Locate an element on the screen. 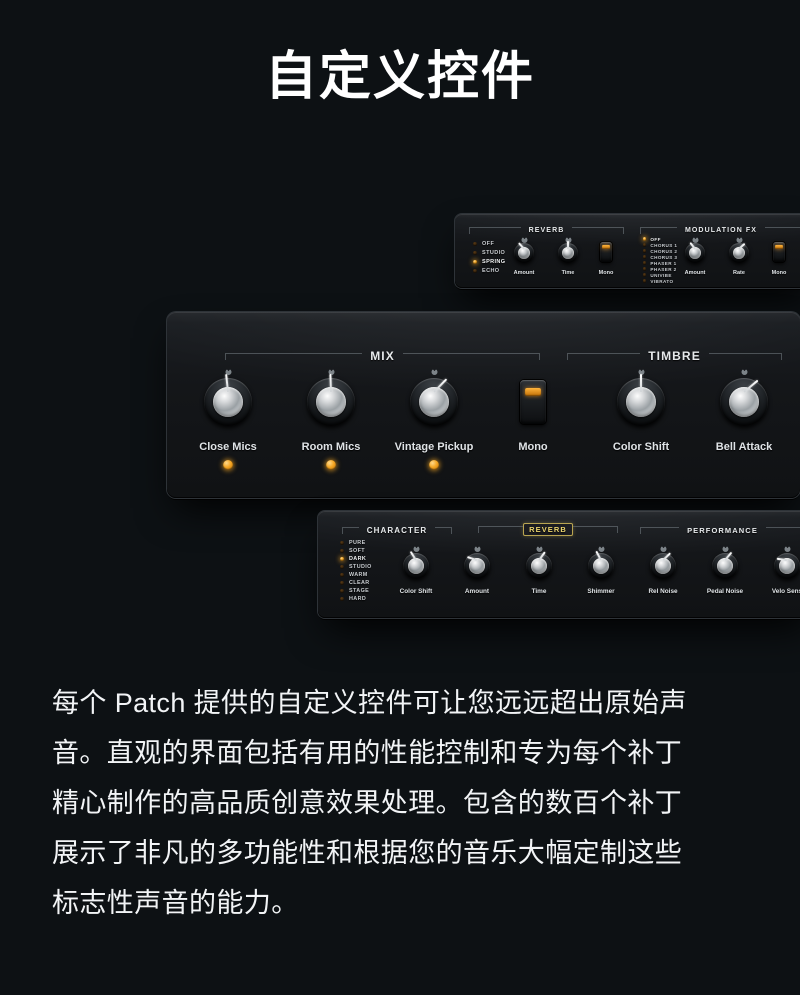  section-header-mix: MIX is located at coordinates (383, 356).